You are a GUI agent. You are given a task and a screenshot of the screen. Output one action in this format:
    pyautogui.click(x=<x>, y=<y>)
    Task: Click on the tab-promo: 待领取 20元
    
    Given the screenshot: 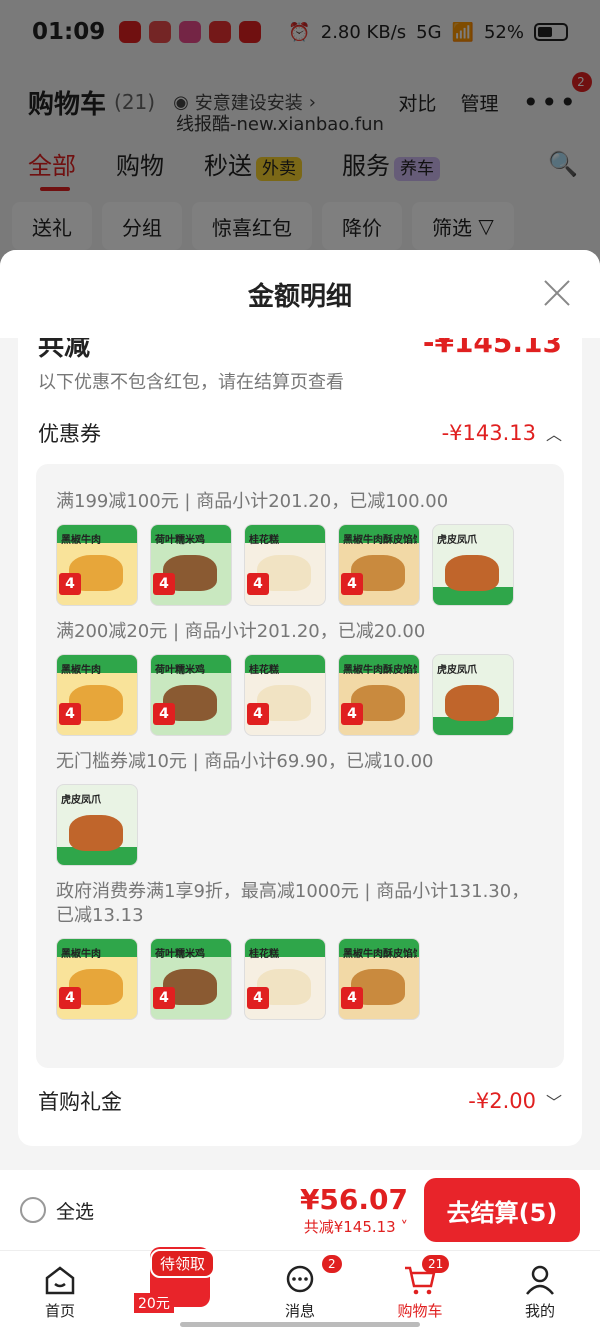 What is the action you would take?
    pyautogui.click(x=180, y=1290)
    